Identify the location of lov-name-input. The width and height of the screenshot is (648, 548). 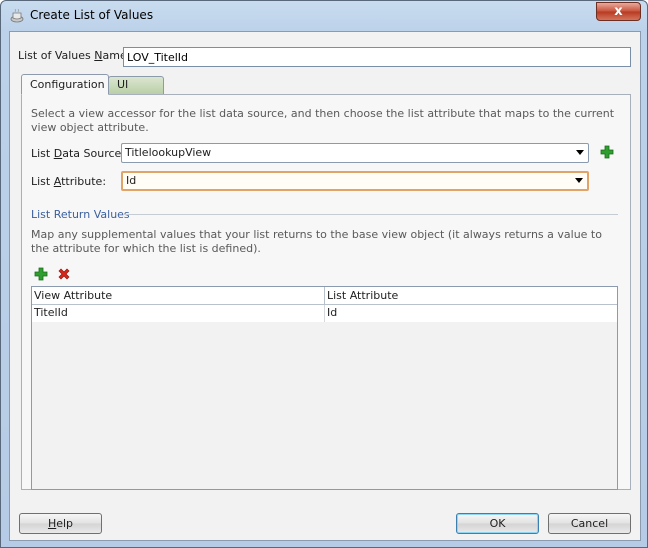
(377, 57).